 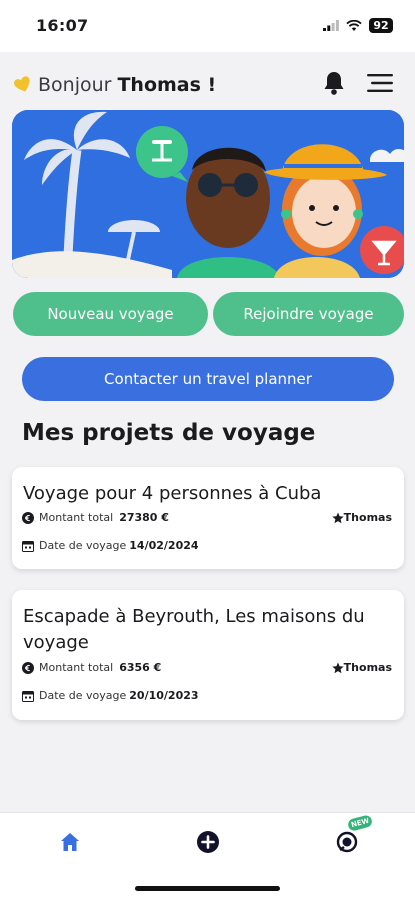 What do you see at coordinates (308, 314) in the screenshot?
I see `join-trip-button: Rejoindre voyage` at bounding box center [308, 314].